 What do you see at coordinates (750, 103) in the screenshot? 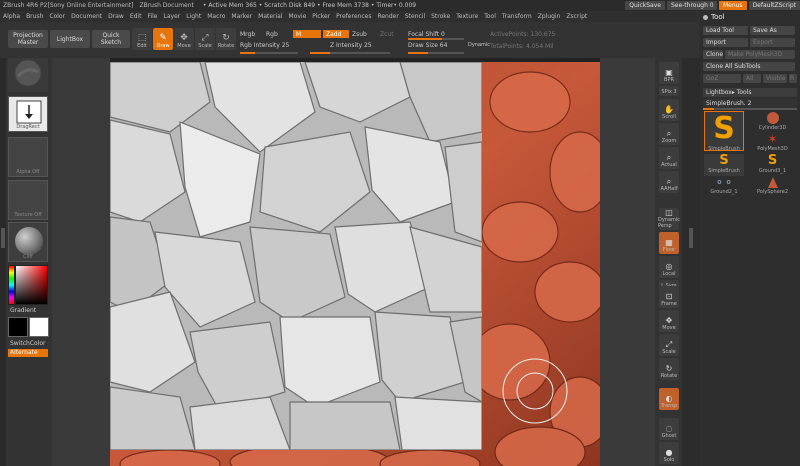
I see `current-tool-slider: SimpleBrush. 2` at bounding box center [750, 103].